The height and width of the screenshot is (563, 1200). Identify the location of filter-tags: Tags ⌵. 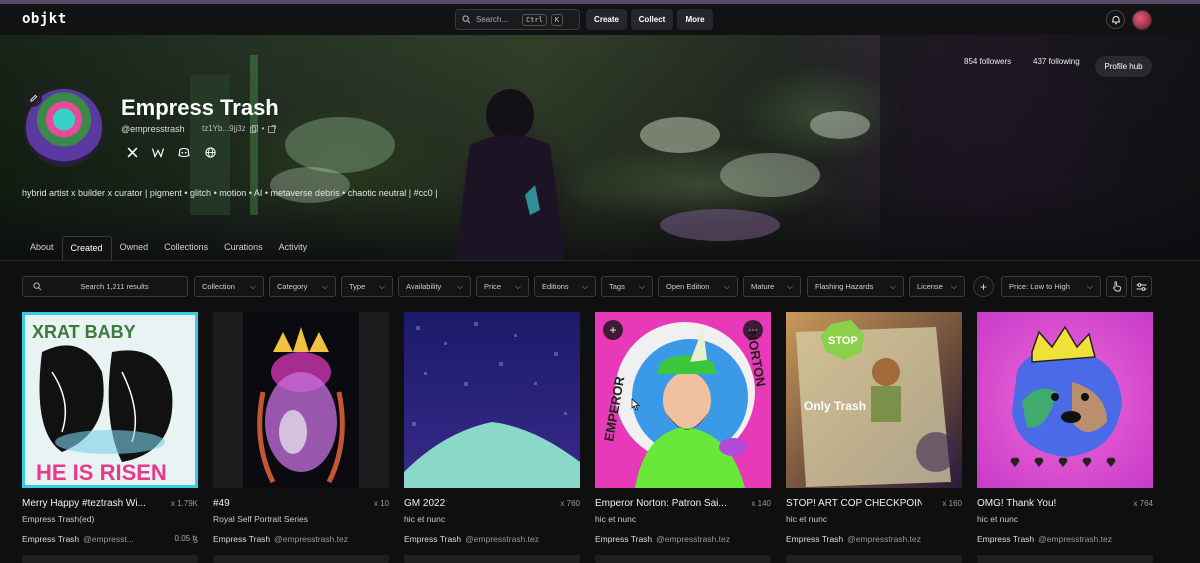
(627, 286).